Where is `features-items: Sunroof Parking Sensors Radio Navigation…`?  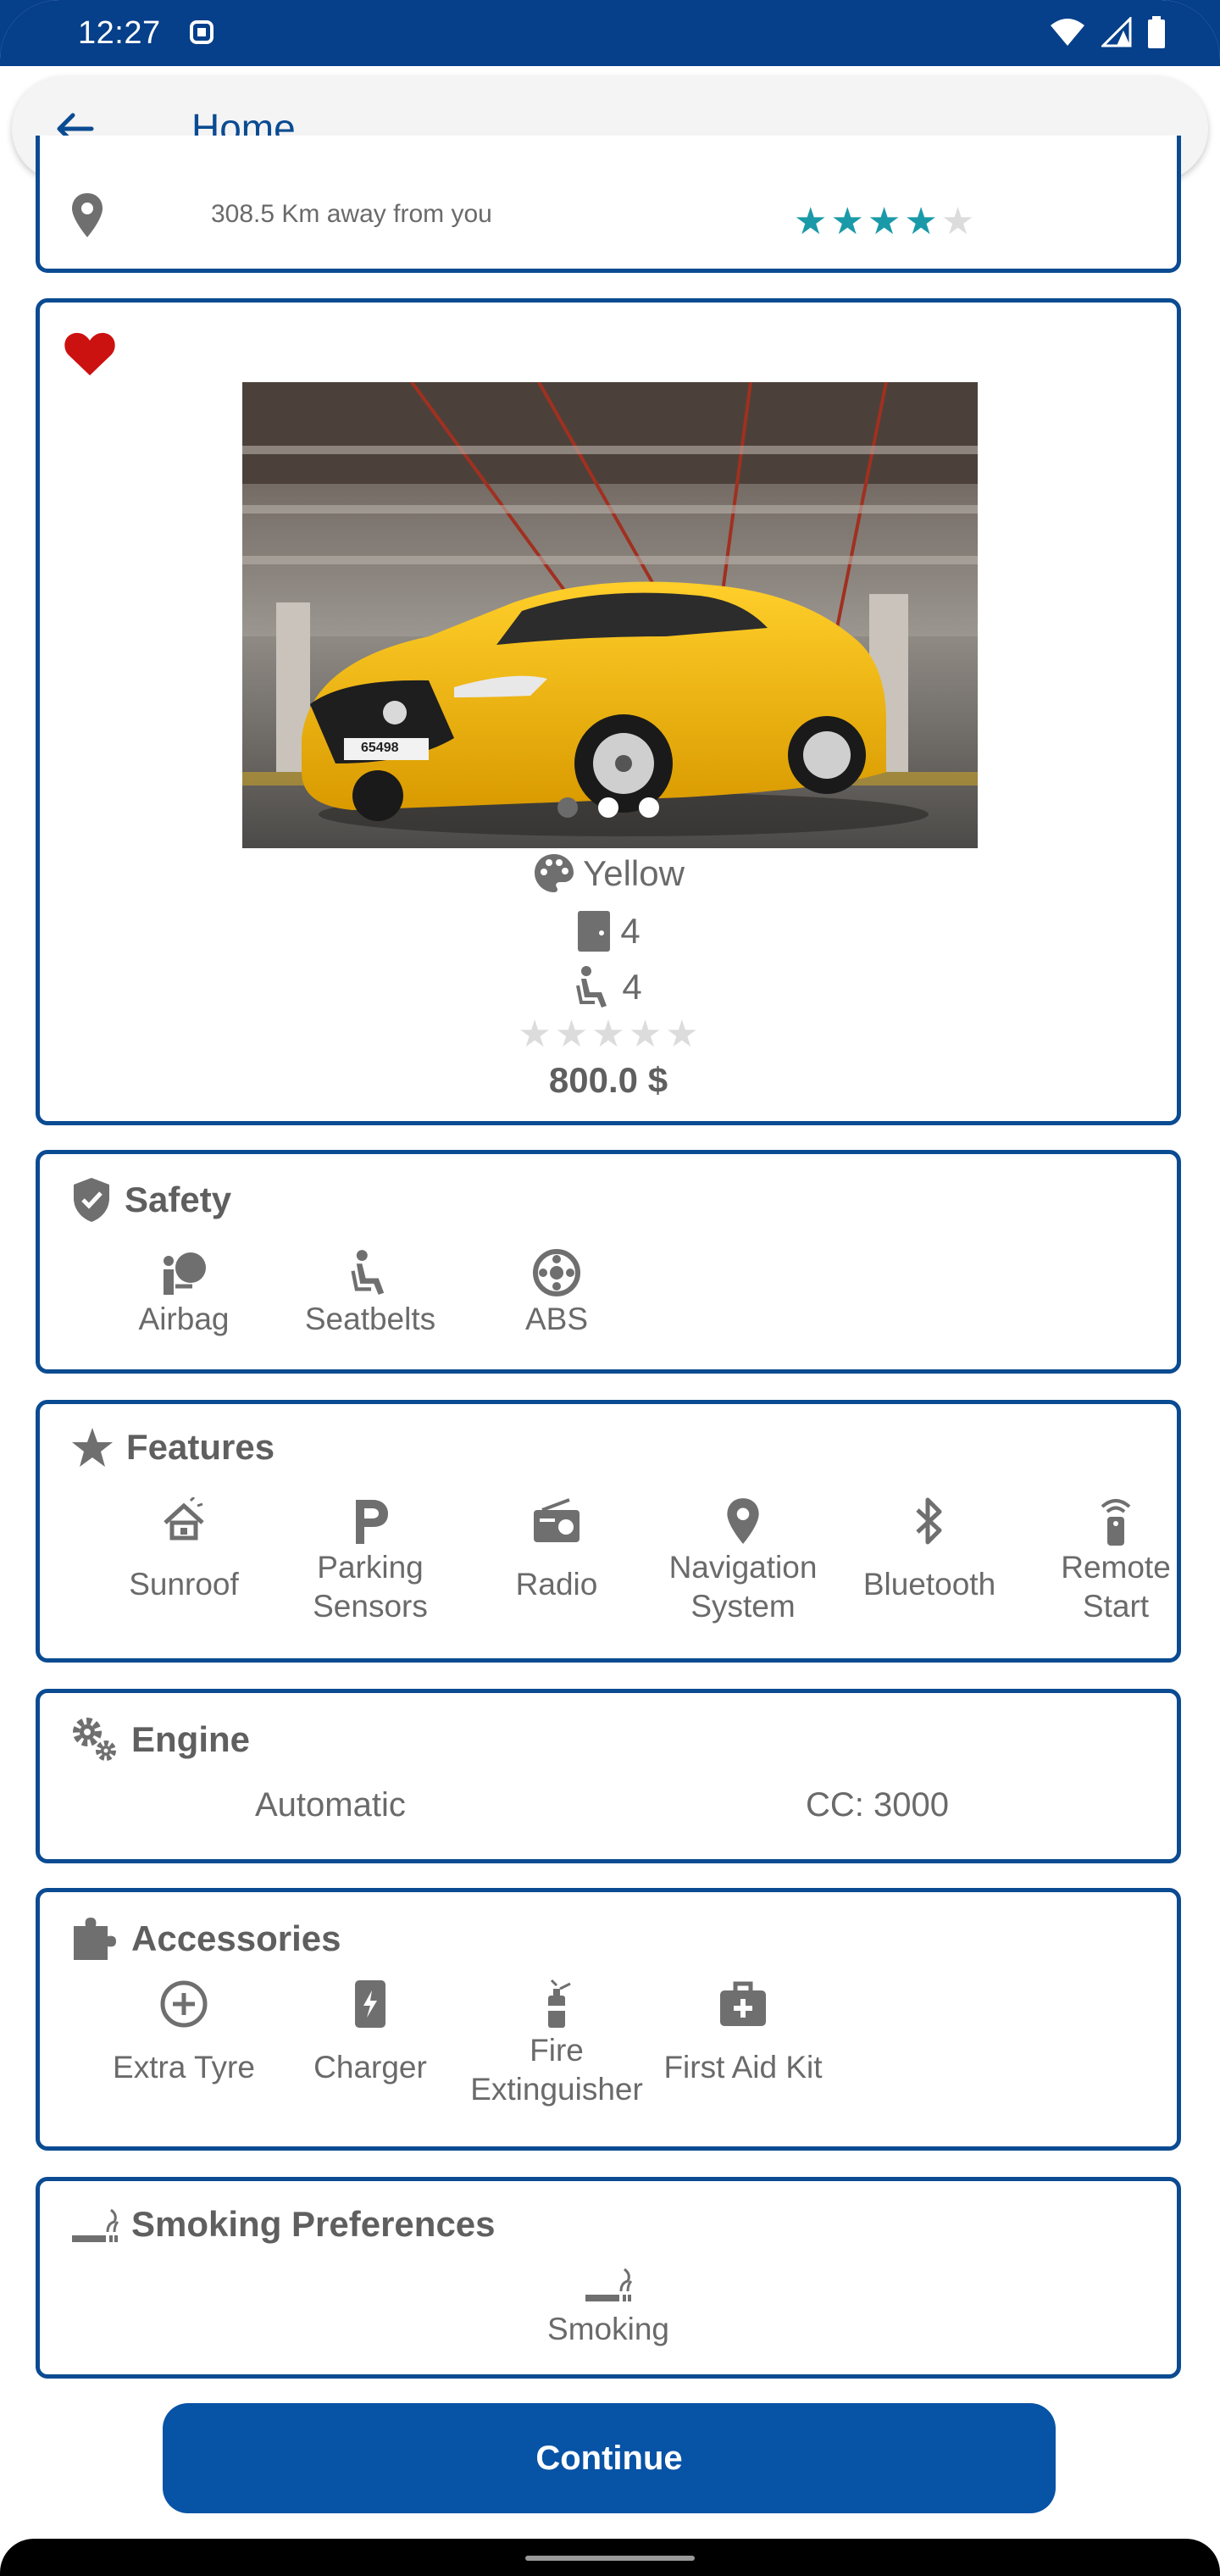
features-items: Sunroof Parking Sensors Radio Navigation… is located at coordinates (650, 1560).